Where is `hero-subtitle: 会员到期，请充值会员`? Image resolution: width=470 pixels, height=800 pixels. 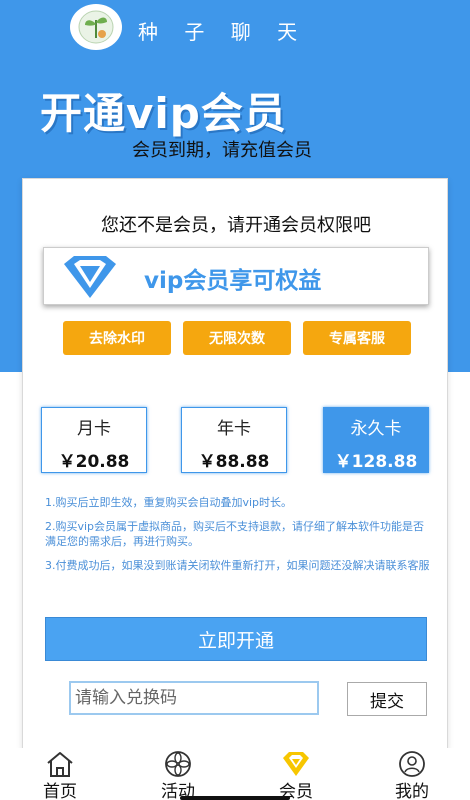 hero-subtitle: 会员到期，请充值会员 is located at coordinates (222, 150).